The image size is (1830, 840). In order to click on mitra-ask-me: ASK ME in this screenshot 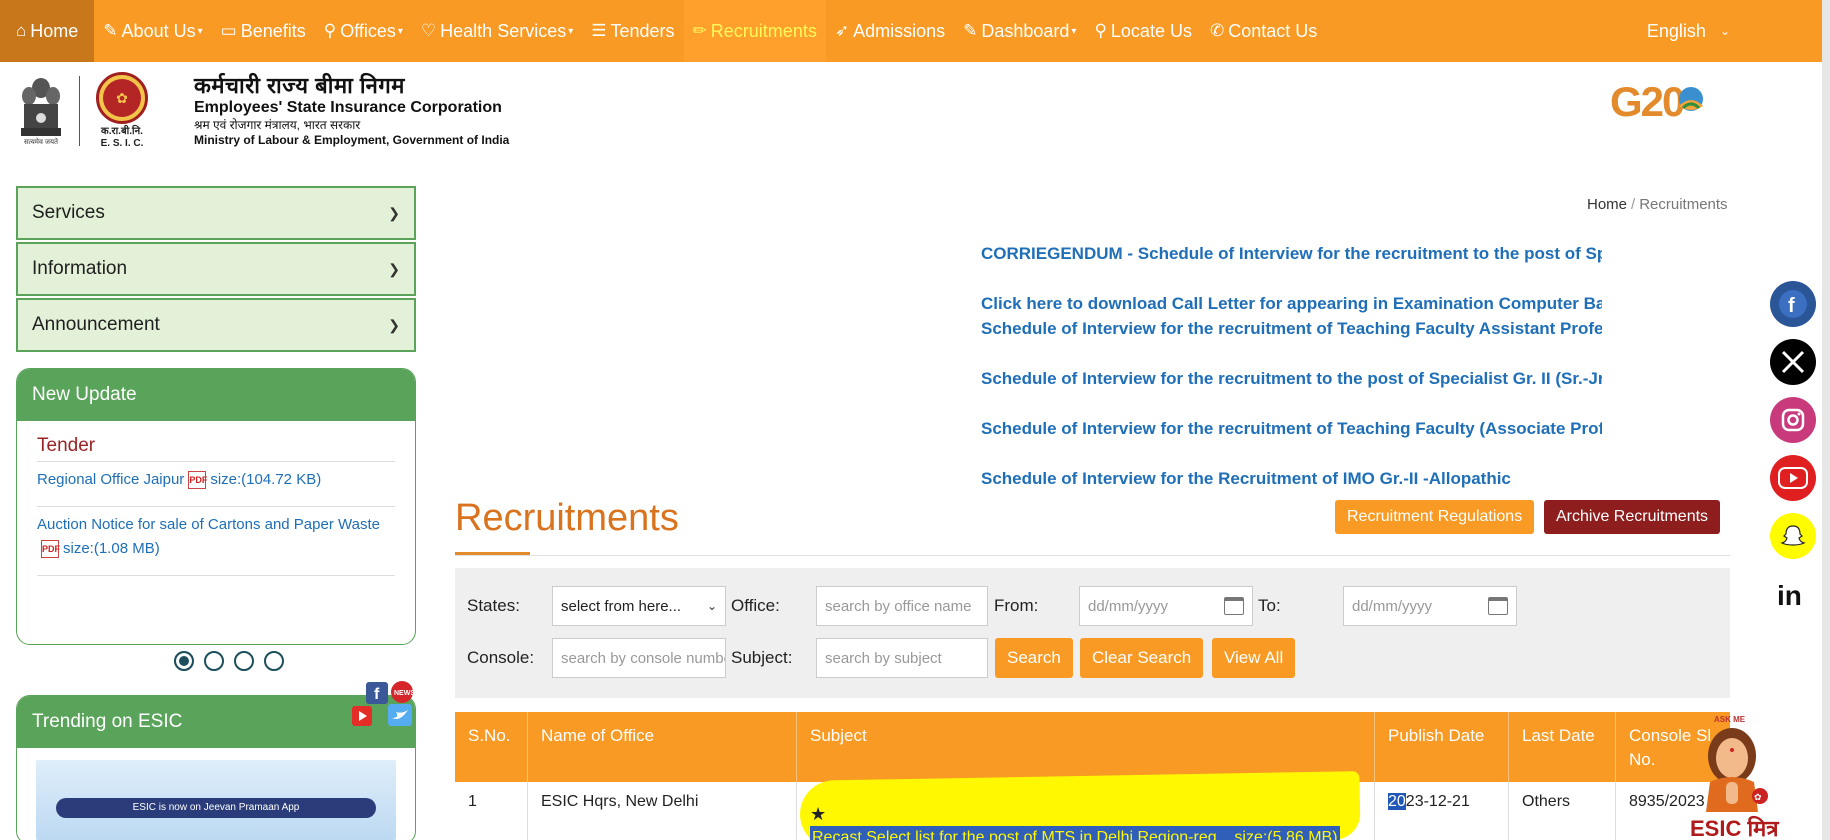, I will do `click(1730, 719)`.